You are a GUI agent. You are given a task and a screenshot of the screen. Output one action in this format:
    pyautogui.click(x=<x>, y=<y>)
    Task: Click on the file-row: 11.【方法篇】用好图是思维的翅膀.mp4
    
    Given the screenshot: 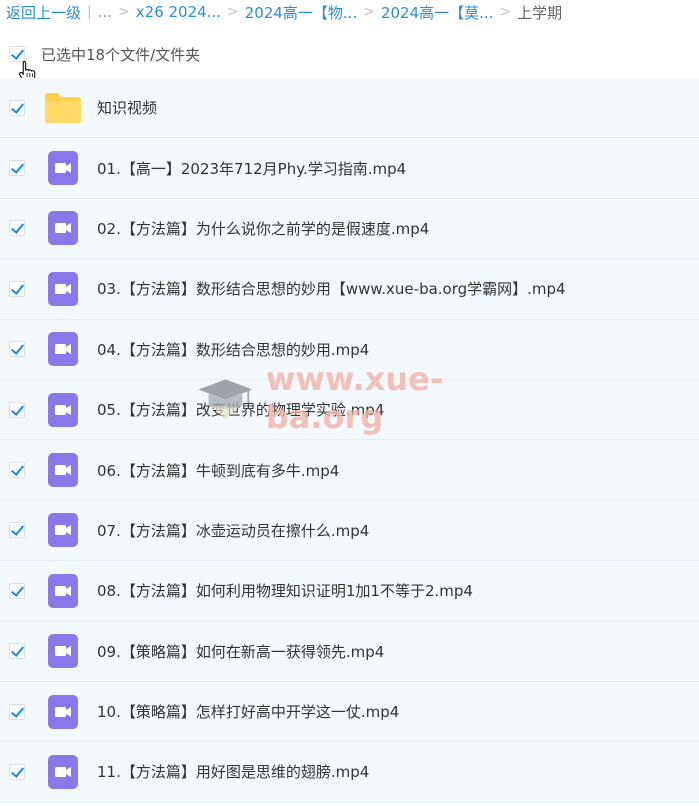 What is the action you would take?
    pyautogui.click(x=349, y=772)
    